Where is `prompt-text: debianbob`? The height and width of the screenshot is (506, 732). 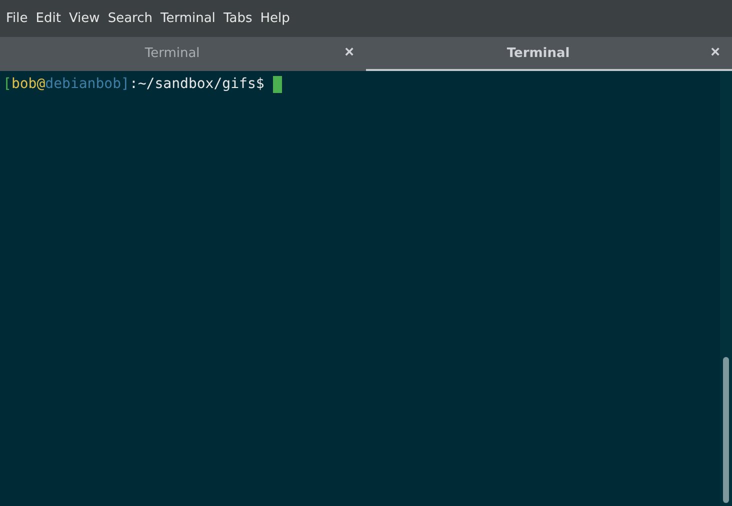
prompt-text: debianbob is located at coordinates (83, 84).